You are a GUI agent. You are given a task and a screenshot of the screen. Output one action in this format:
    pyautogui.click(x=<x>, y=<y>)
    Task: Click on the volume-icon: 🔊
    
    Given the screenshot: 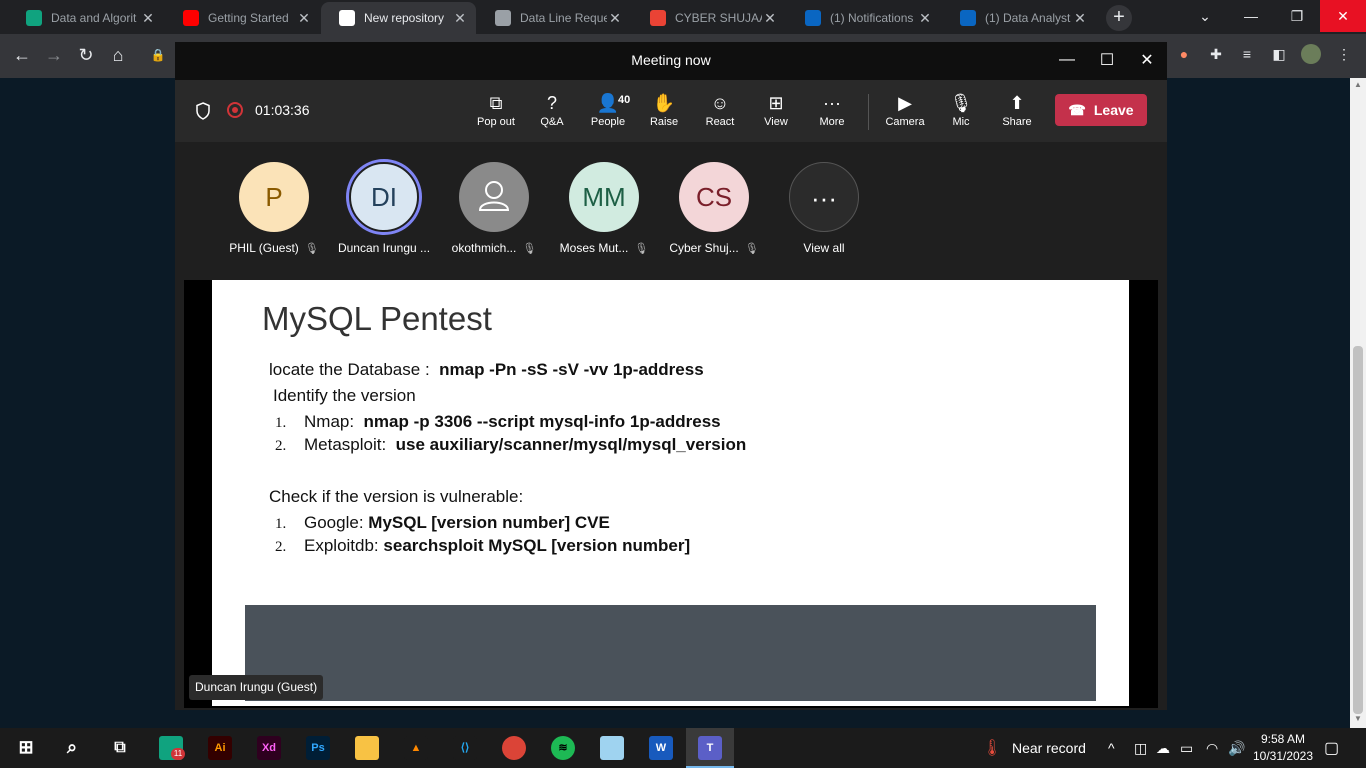 What is the action you would take?
    pyautogui.click(x=1236, y=748)
    